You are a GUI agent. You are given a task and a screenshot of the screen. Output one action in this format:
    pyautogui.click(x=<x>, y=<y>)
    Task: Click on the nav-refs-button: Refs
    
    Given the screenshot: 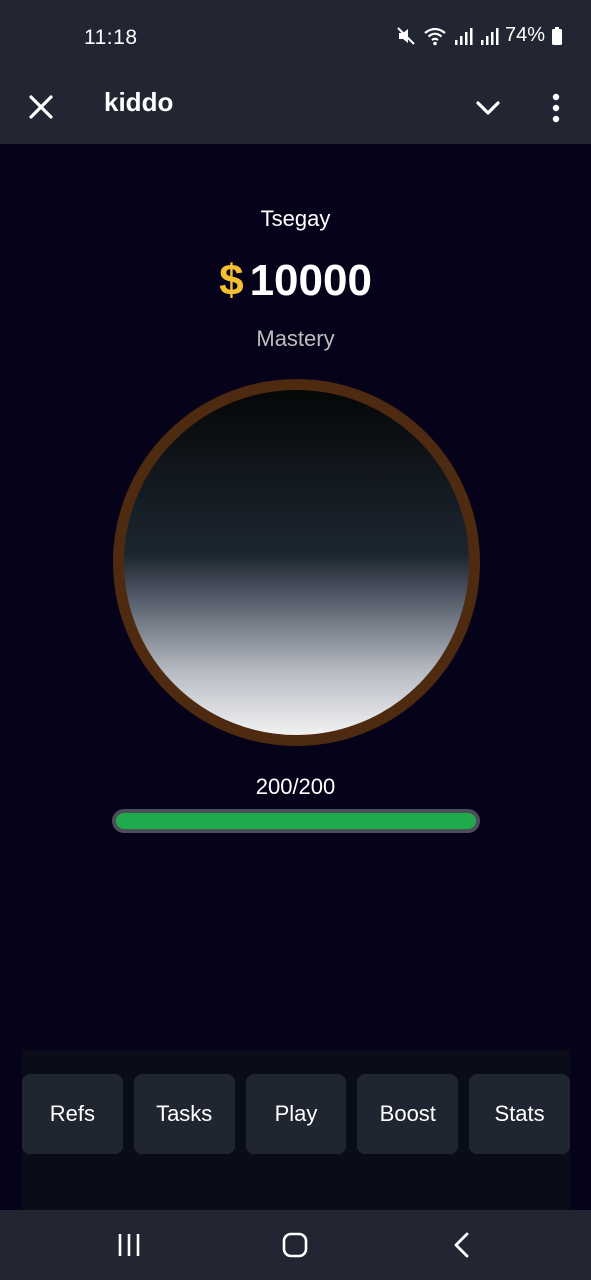 What is the action you would take?
    pyautogui.click(x=72, y=1114)
    